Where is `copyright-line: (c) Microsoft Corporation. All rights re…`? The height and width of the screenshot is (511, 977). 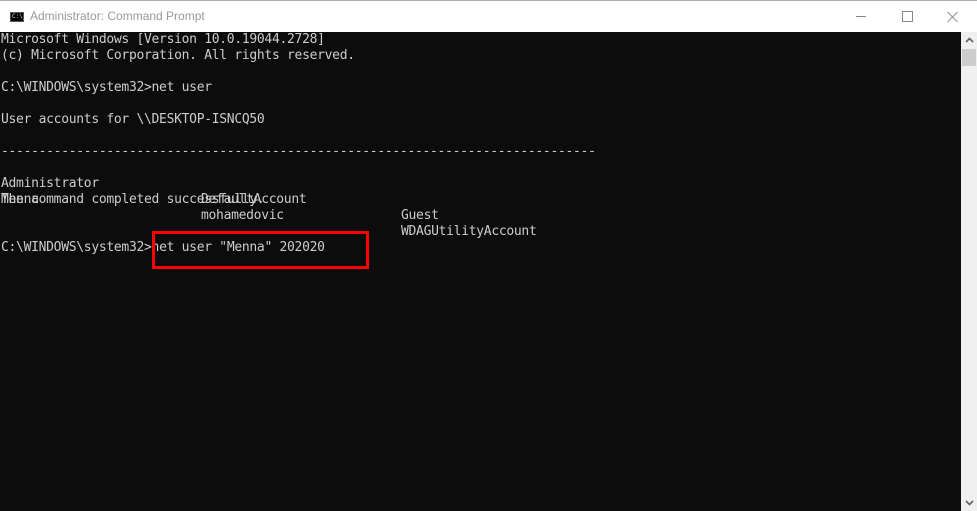
copyright-line: (c) Microsoft Corporation. All rights re… is located at coordinates (178, 55).